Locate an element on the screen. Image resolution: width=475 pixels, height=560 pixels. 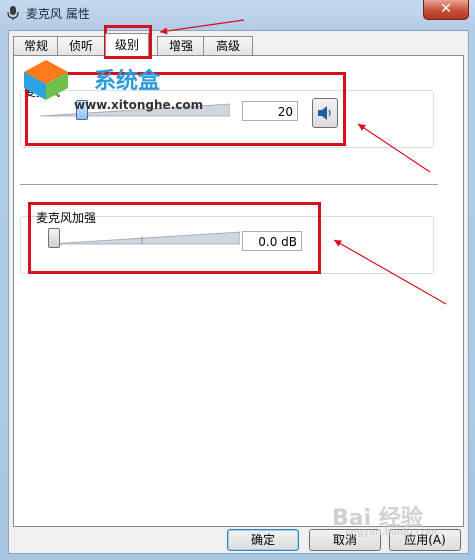
close-button: ✕ is located at coordinates (446, 10).